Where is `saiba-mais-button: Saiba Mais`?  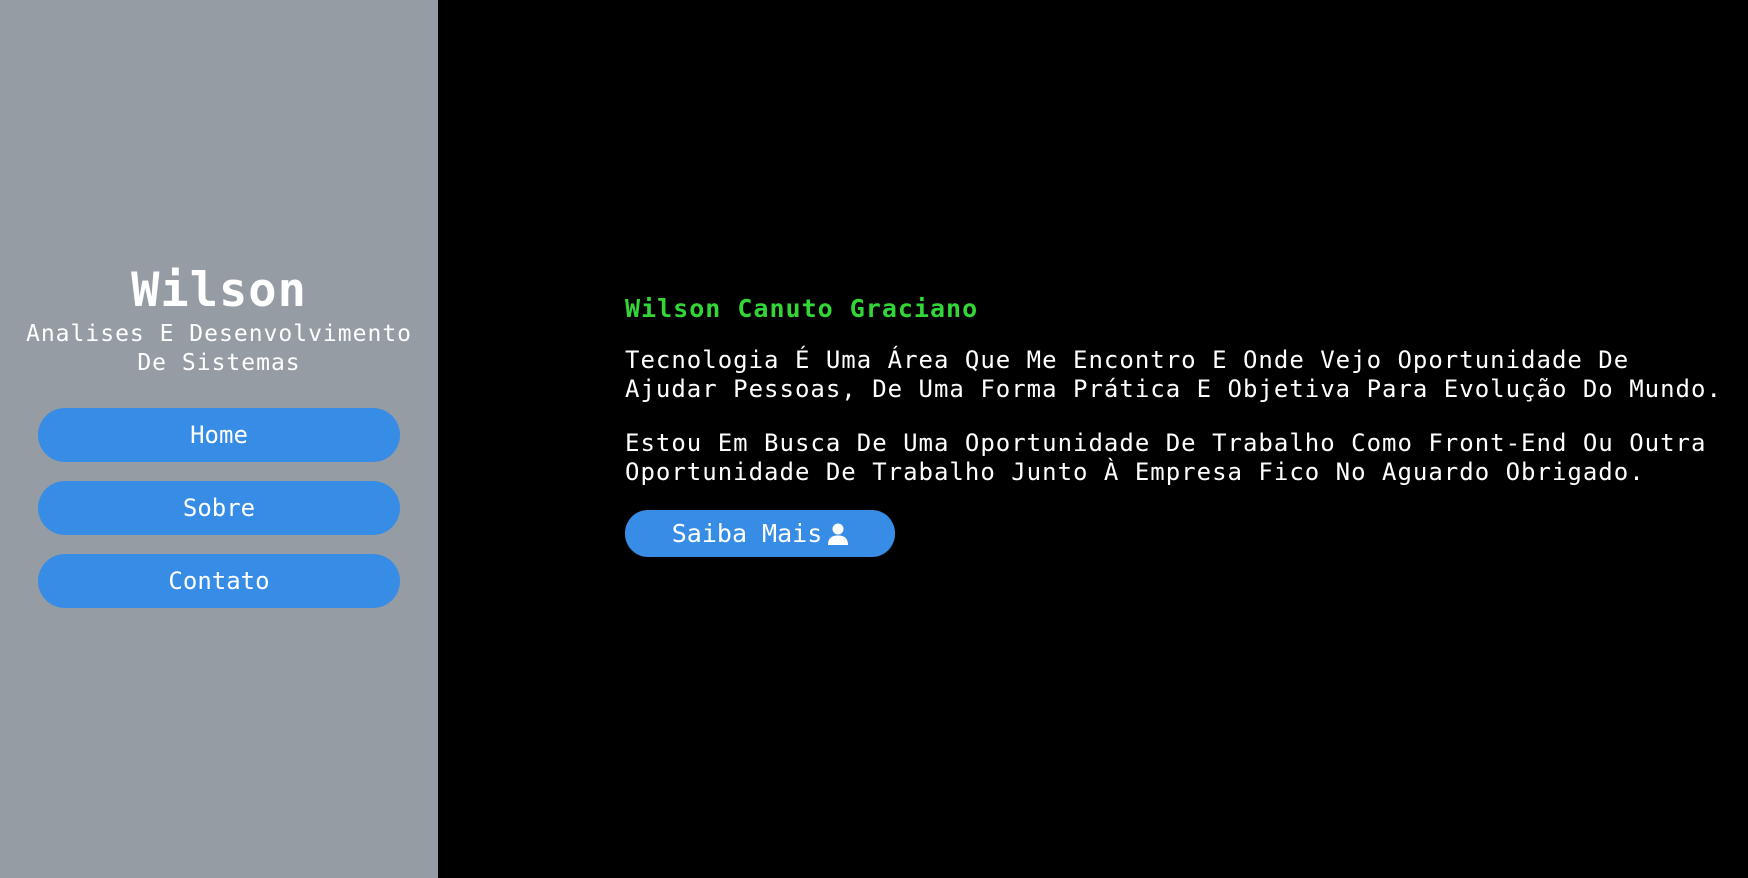
saiba-mais-button: Saiba Mais is located at coordinates (760, 533).